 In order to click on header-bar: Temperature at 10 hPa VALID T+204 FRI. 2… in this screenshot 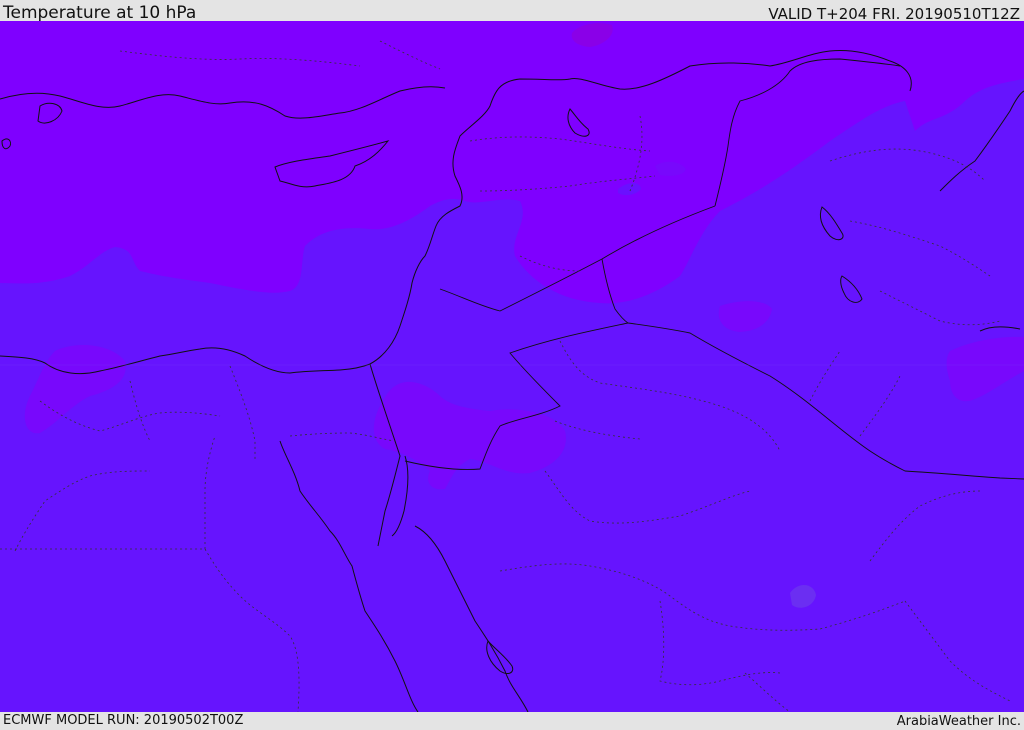, I will do `click(512, 11)`.